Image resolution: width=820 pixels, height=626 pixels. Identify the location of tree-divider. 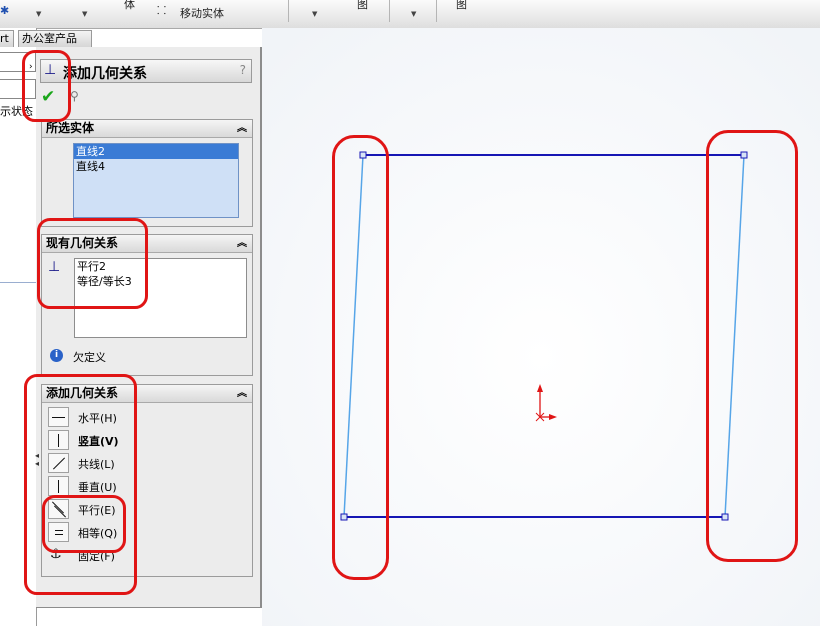
(18, 282).